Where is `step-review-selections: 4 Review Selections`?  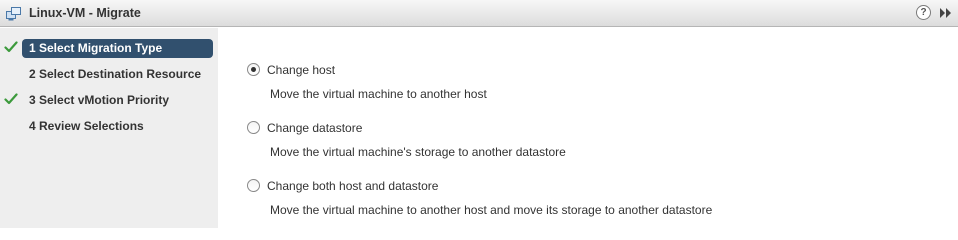 step-review-selections: 4 Review Selections is located at coordinates (109, 126).